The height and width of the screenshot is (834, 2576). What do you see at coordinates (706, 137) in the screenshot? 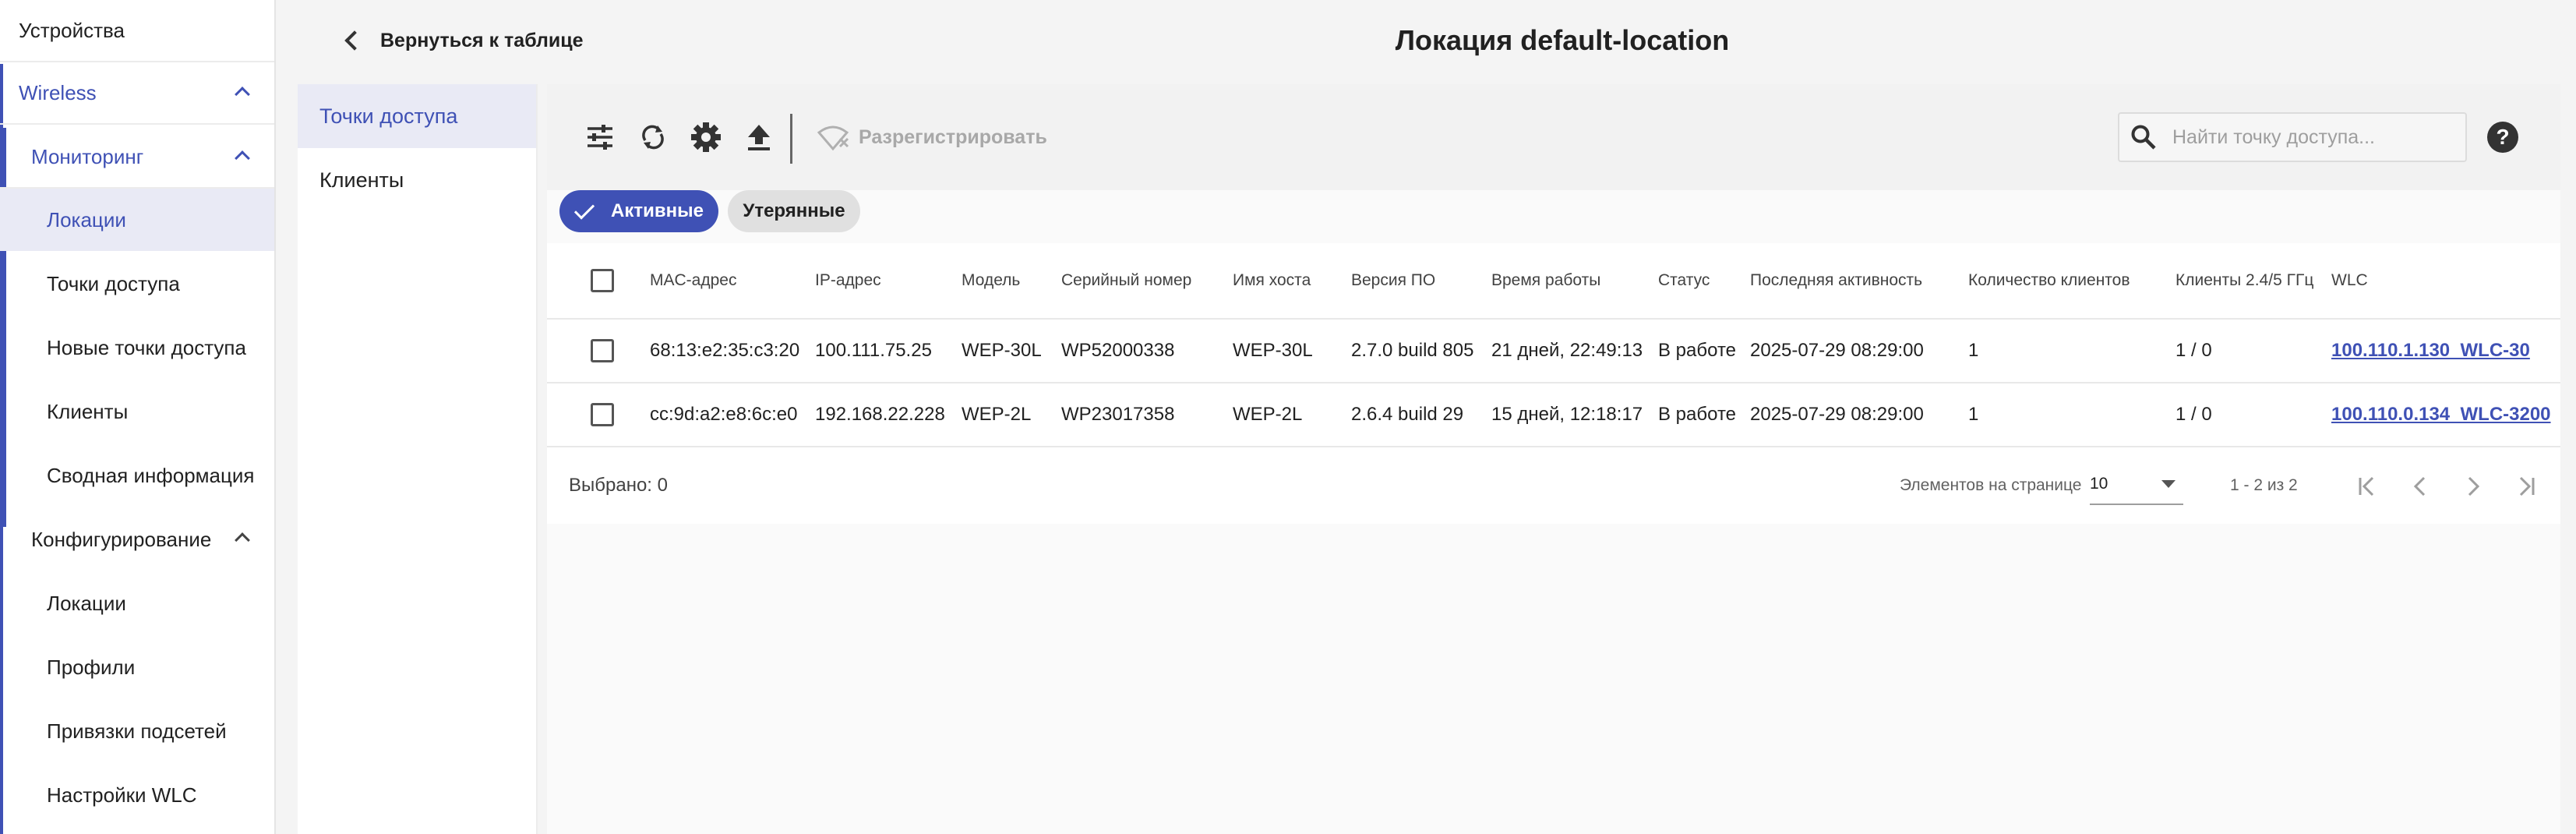
I see `gear-icon` at bounding box center [706, 137].